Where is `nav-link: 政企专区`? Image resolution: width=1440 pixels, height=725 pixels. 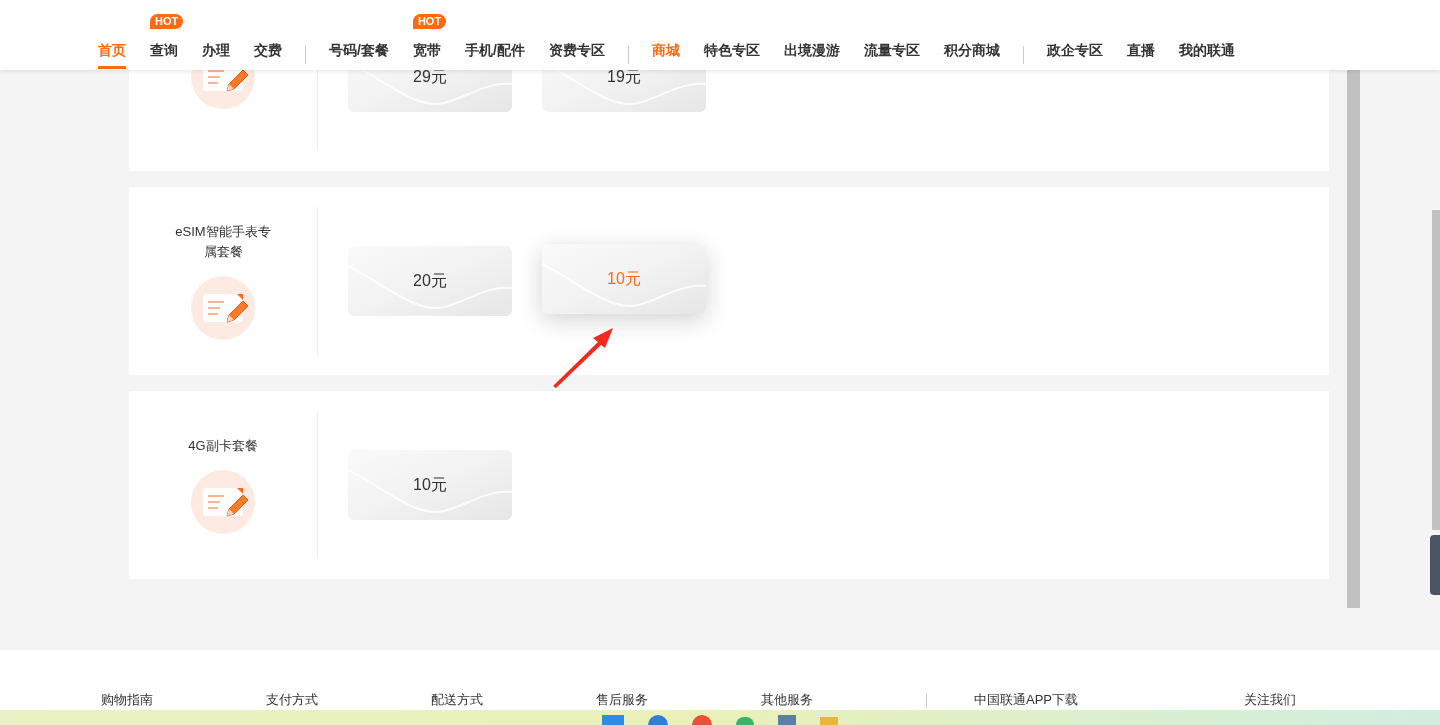 nav-link: 政企专区 is located at coordinates (1074, 54).